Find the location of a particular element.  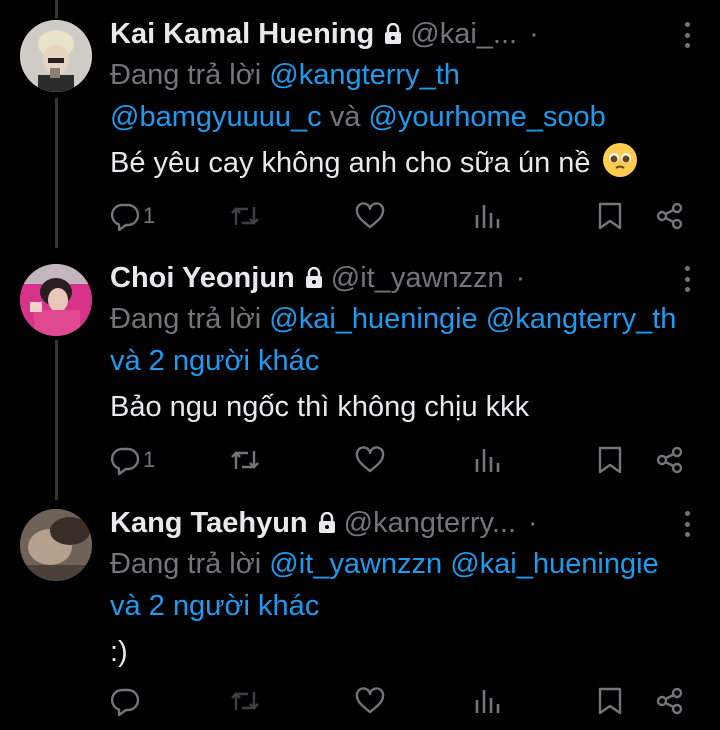

reply-conjunction: và is located at coordinates (345, 117).